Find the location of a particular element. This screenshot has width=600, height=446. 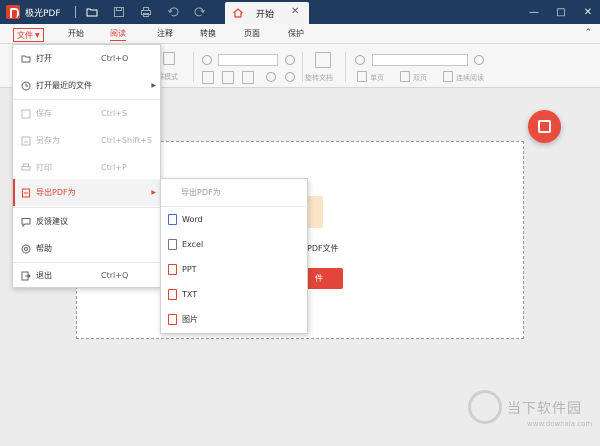

watermark-url: www.downxia.com is located at coordinates (560, 424).